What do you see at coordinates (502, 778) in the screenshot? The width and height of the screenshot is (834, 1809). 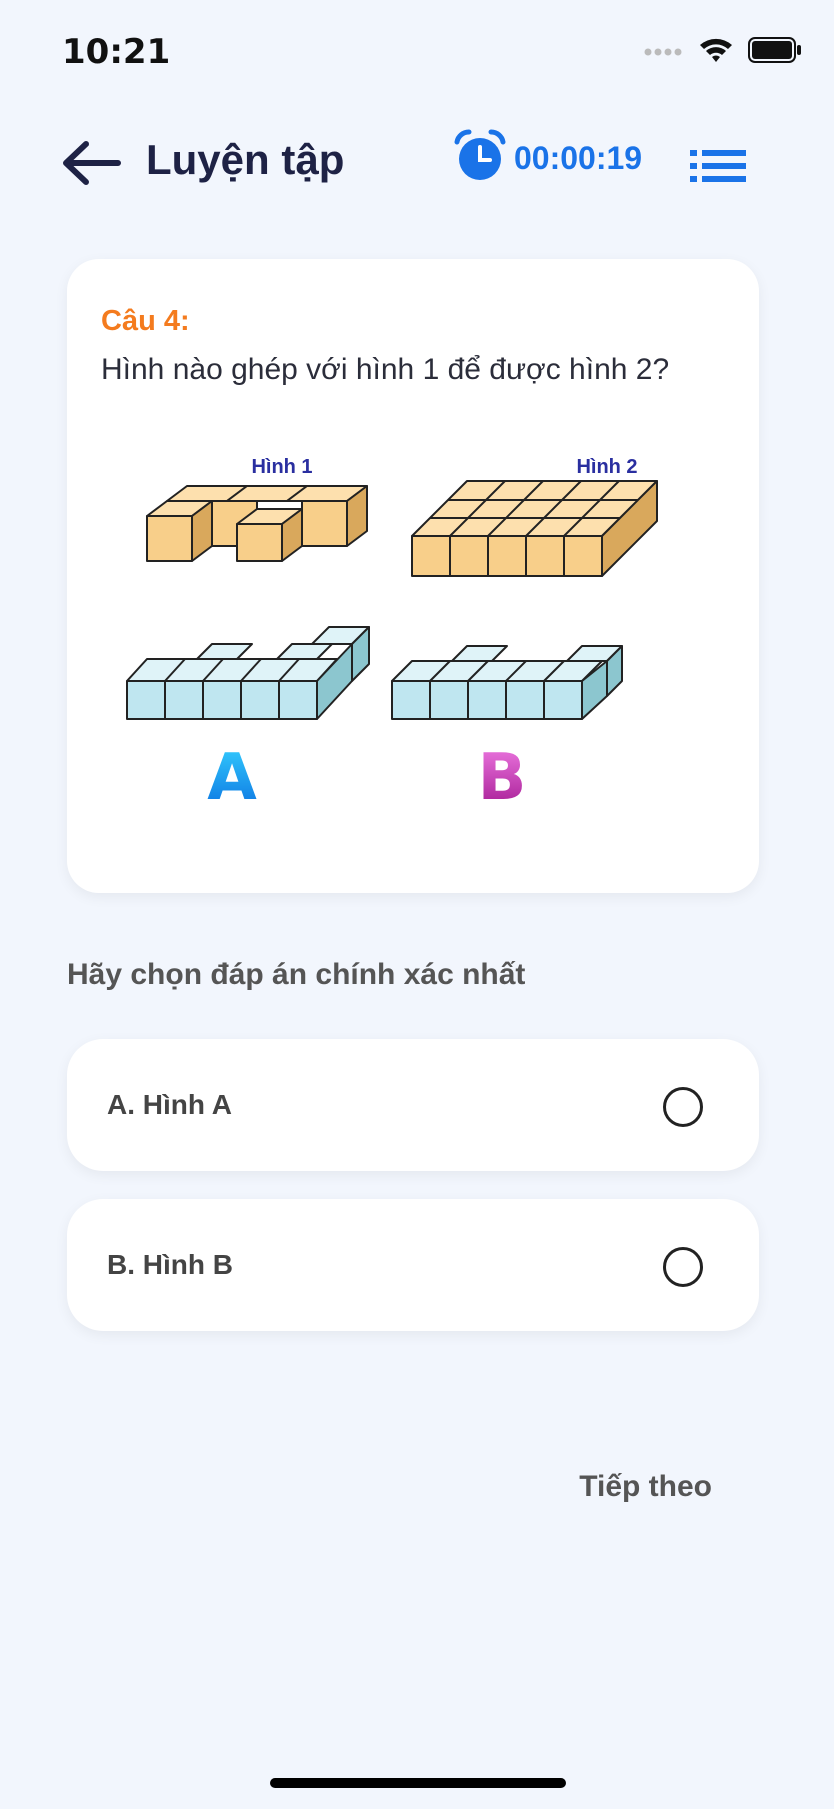 I see `choice-b-letter: B` at bounding box center [502, 778].